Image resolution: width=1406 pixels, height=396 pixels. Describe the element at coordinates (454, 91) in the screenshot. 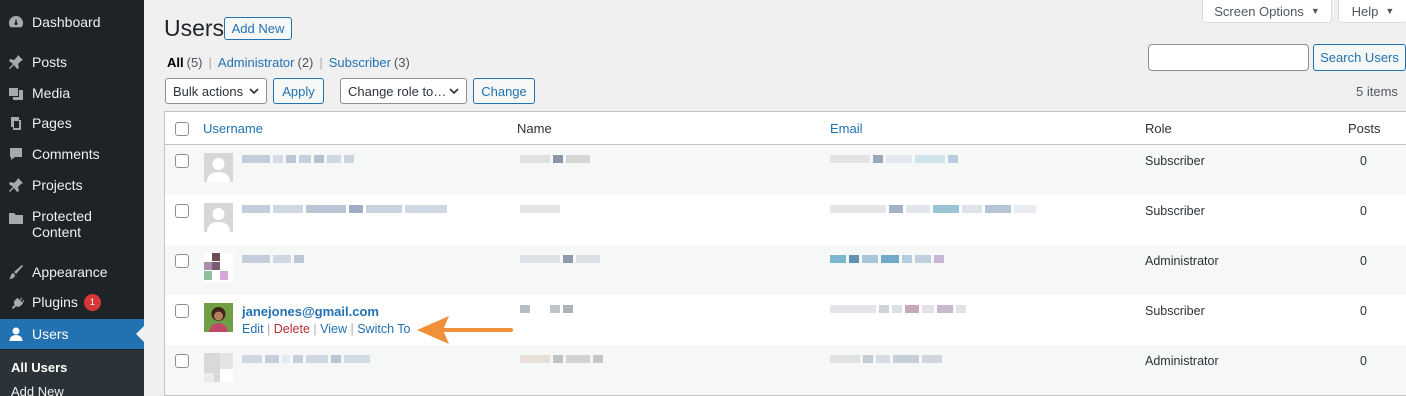

I see `chevron-down-icon` at that location.